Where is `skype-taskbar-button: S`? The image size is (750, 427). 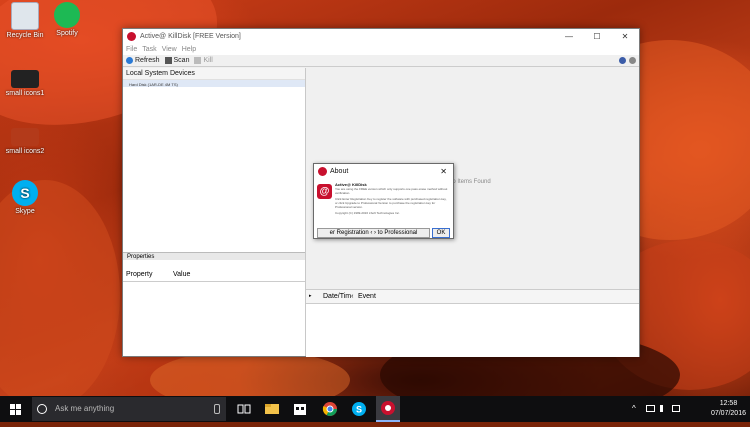 skype-taskbar-button: S is located at coordinates (359, 409).